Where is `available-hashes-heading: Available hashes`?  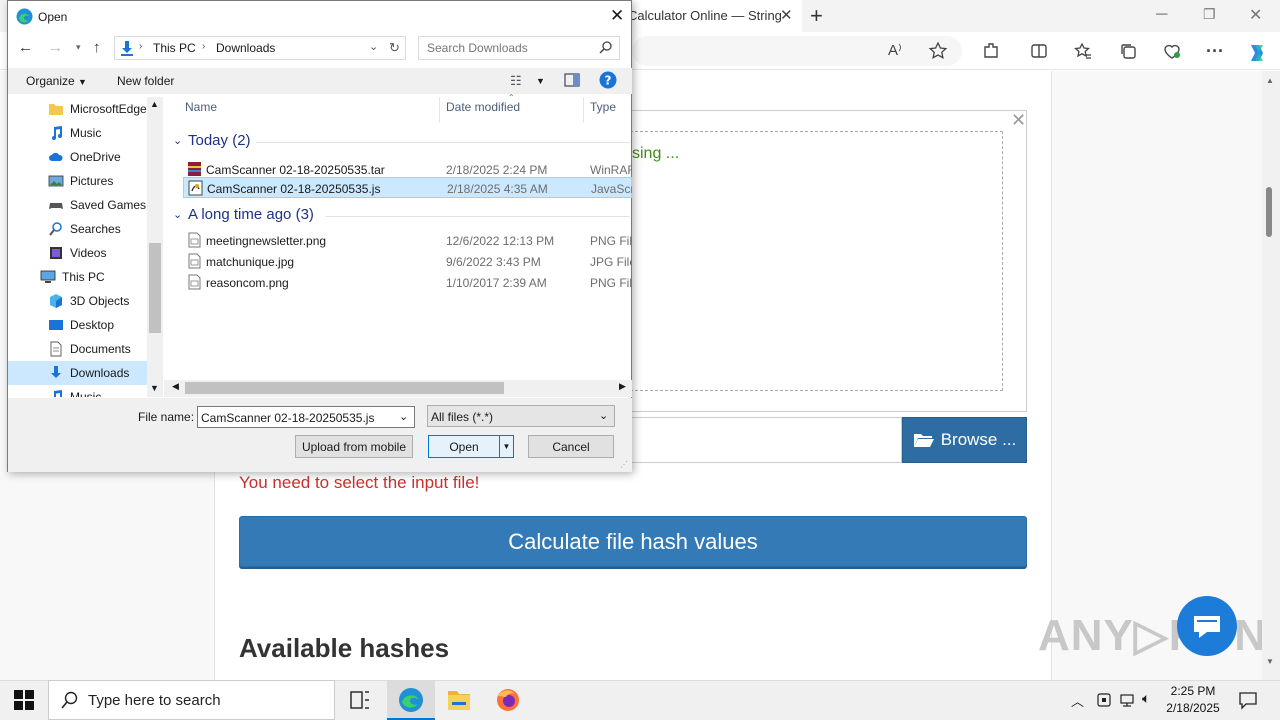
available-hashes-heading: Available hashes is located at coordinates (344, 648).